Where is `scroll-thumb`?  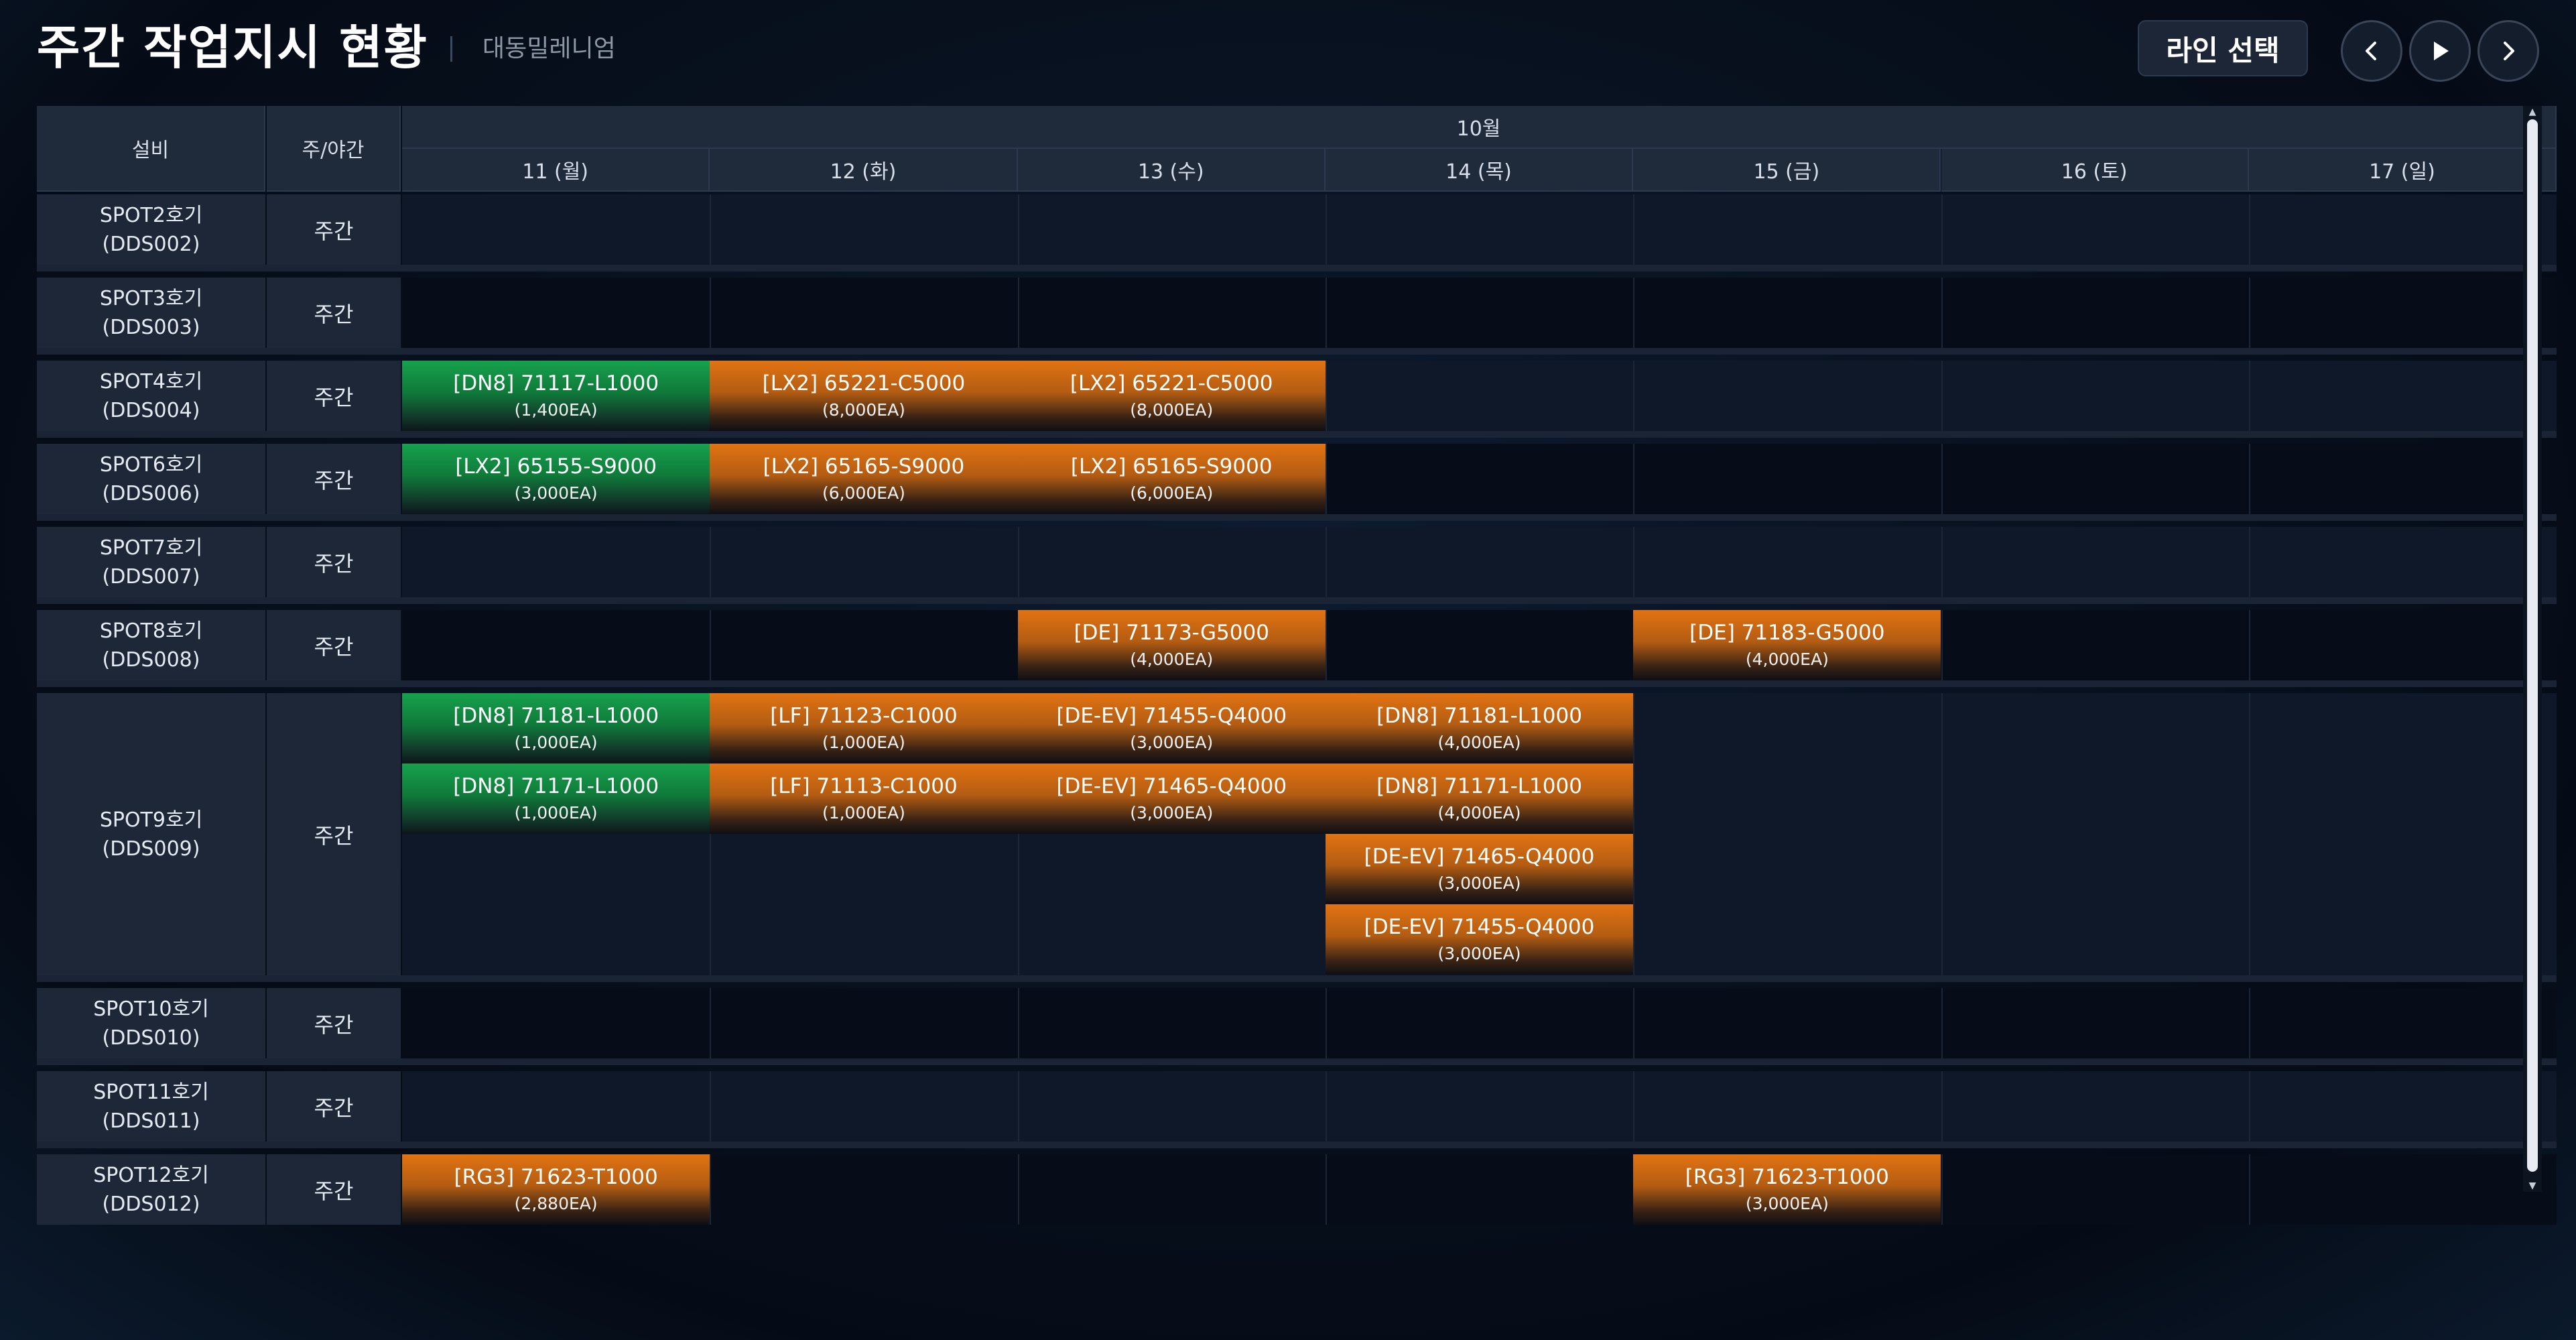
scroll-thumb is located at coordinates (2532, 645).